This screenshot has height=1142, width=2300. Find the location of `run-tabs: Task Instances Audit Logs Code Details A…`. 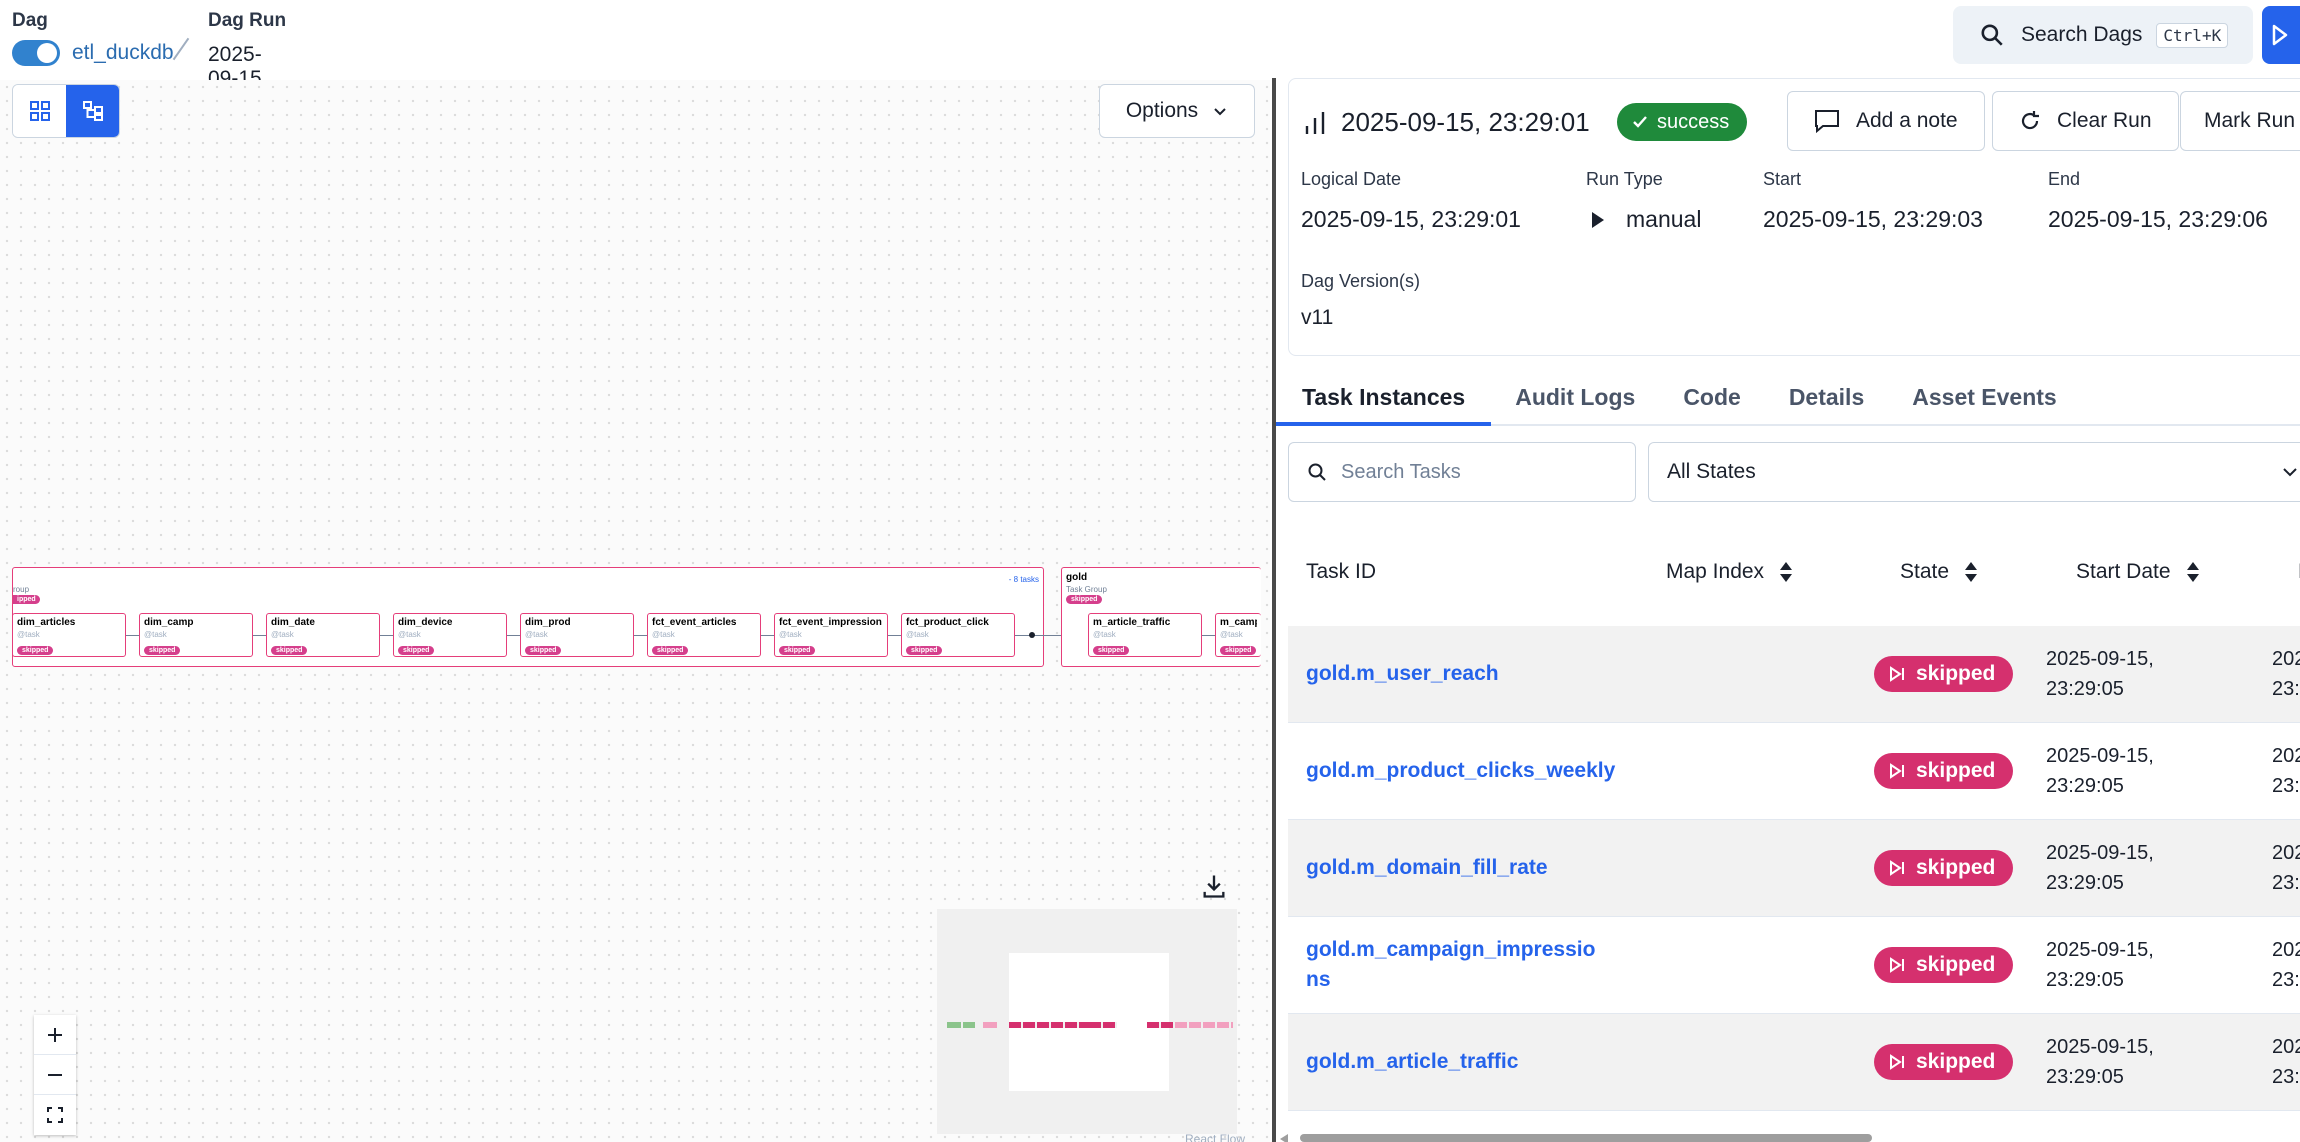

run-tabs: Task Instances Audit Logs Code Details A… is located at coordinates (1788, 397).